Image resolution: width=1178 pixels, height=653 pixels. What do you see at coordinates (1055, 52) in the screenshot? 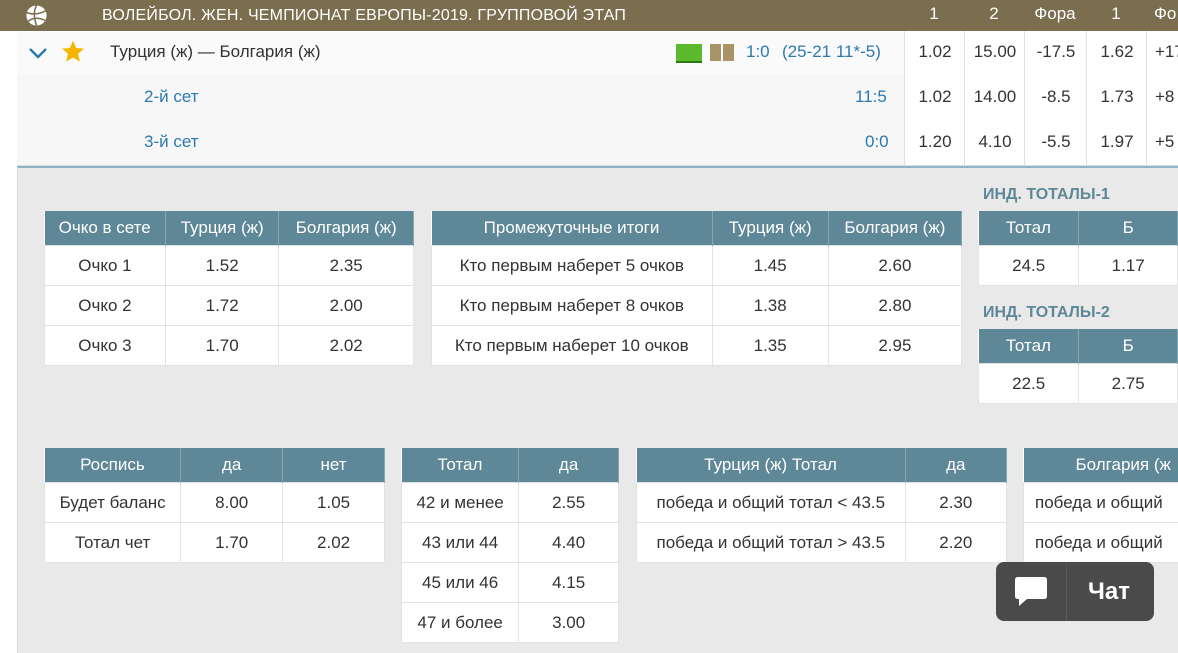
I see `odd-cell: -17.5` at bounding box center [1055, 52].